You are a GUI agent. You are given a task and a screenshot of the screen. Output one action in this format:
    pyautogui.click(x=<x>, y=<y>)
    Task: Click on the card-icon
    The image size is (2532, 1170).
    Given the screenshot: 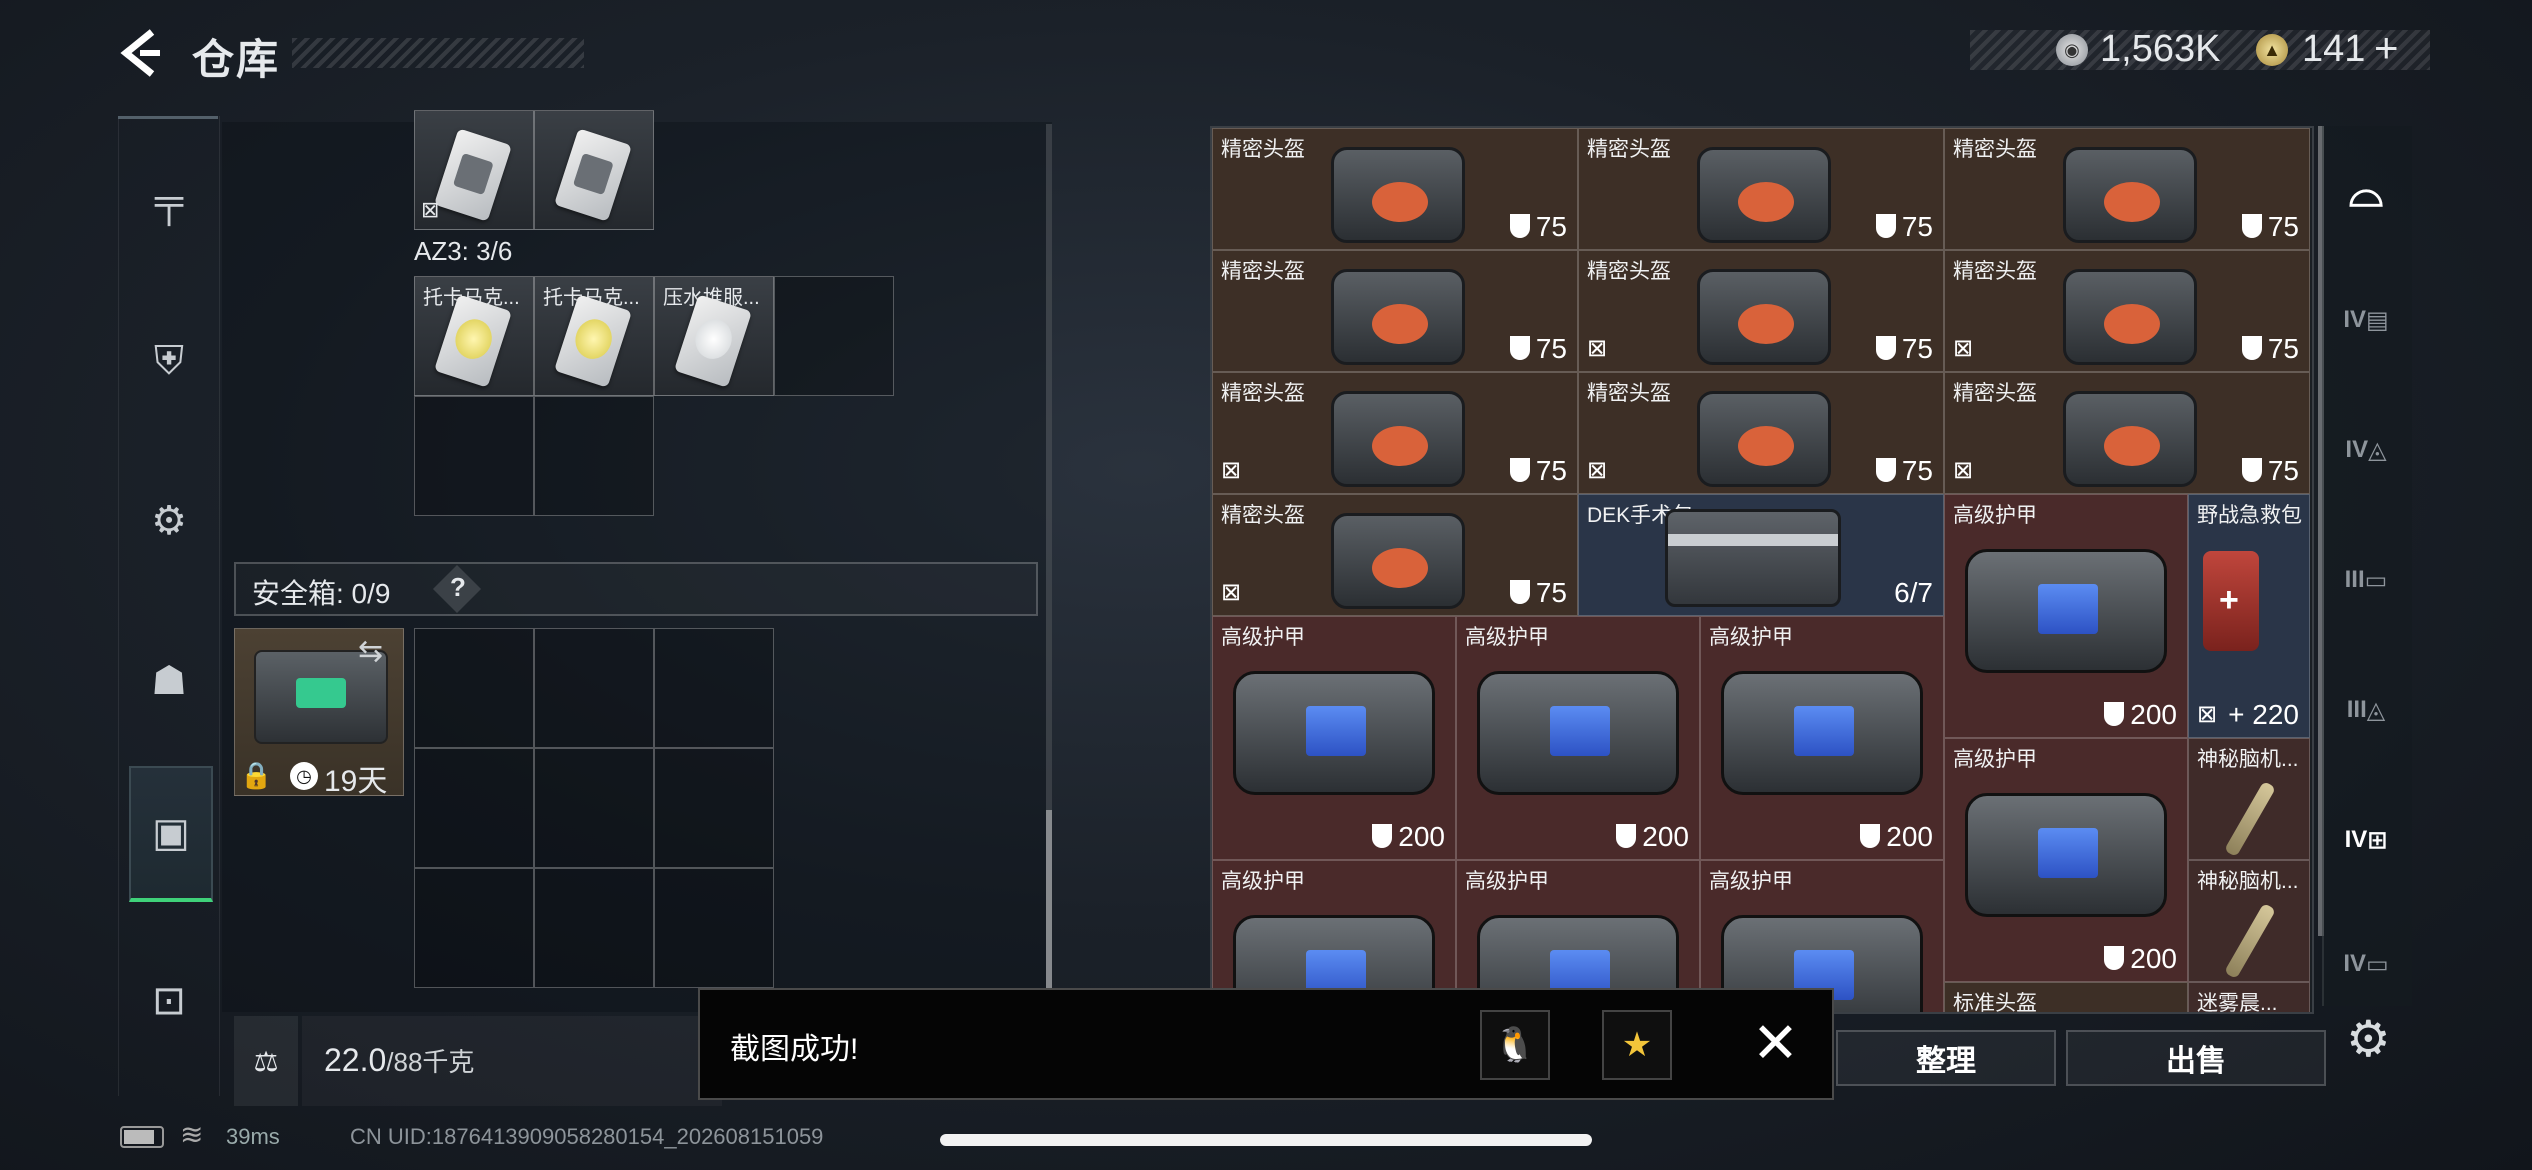 What is the action you would take?
    pyautogui.click(x=593, y=175)
    